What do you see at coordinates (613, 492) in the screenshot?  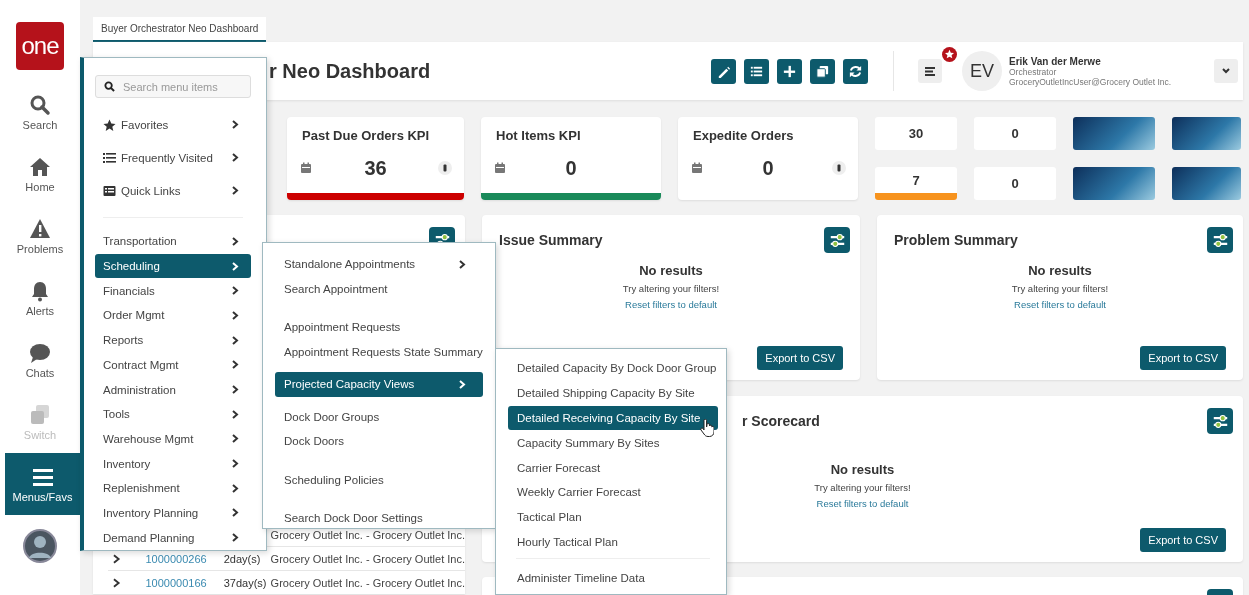 I see `menu-item: Weekly Carrier Forecast` at bounding box center [613, 492].